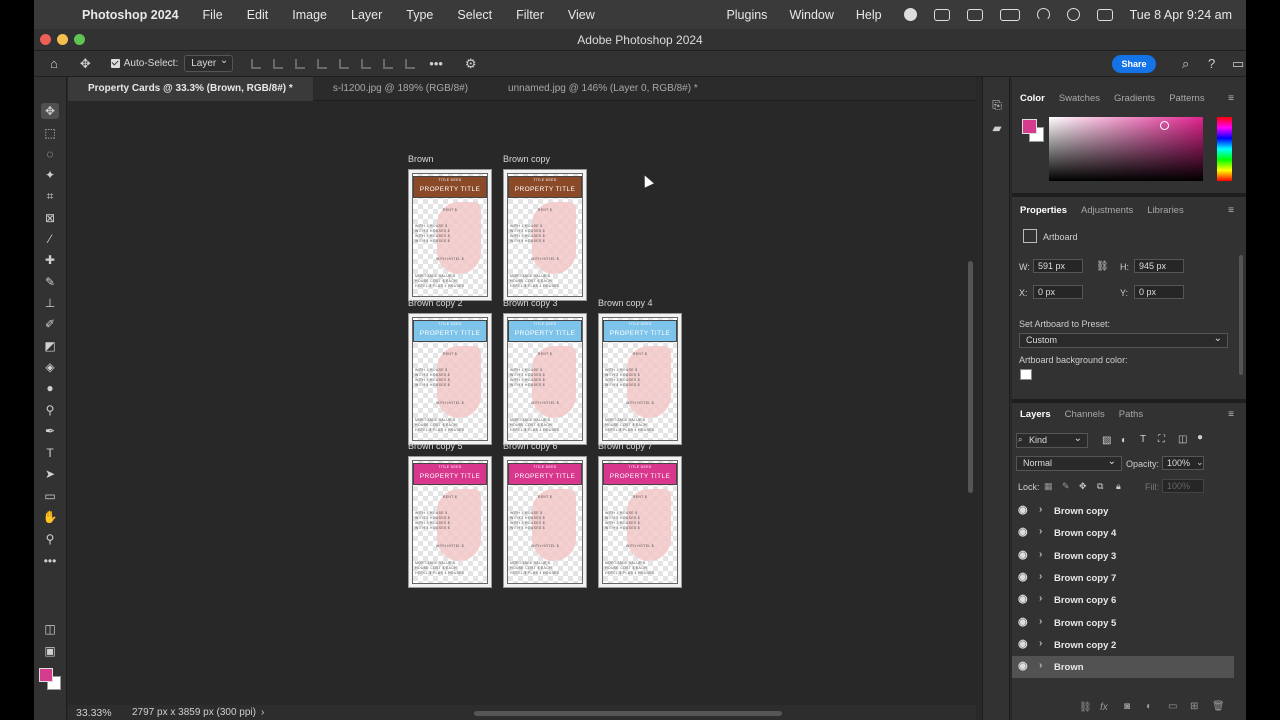 Image resolution: width=1280 pixels, height=720 pixels. What do you see at coordinates (1134, 98) in the screenshot?
I see `tab-gradients: Gradients` at bounding box center [1134, 98].